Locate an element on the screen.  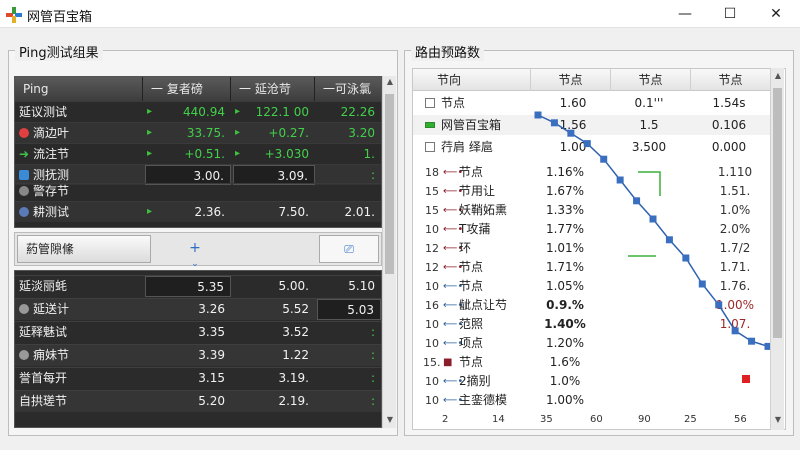
x-axis-ticks: 2 14 35 60 90 25 56 is located at coordinates (591, 420).